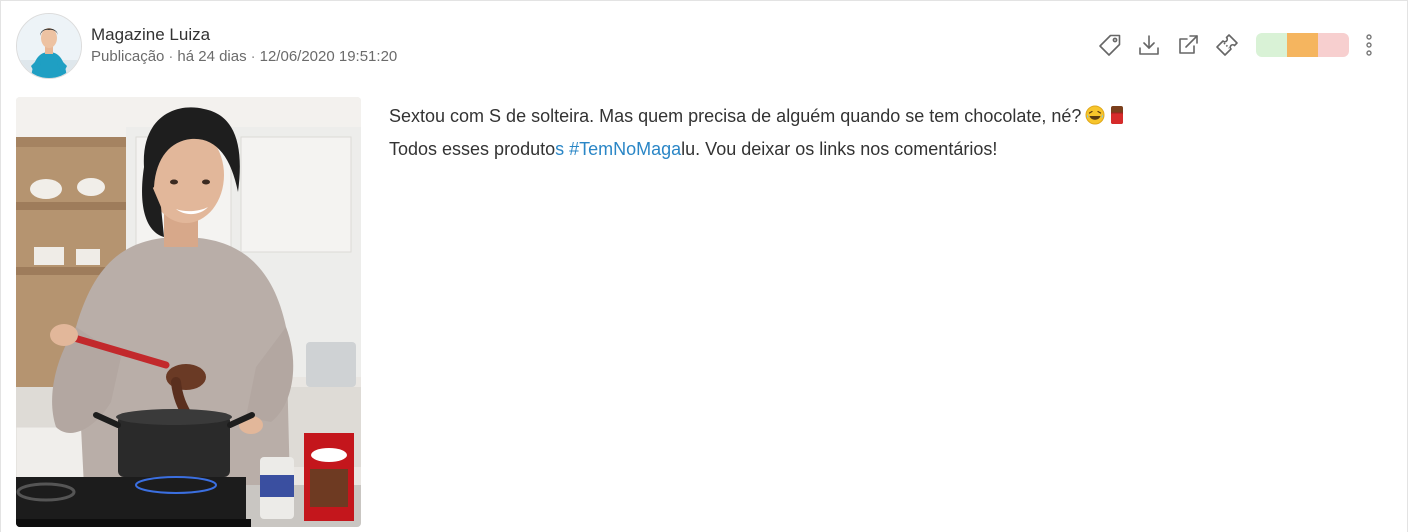 Image resolution: width=1410 pixels, height=532 pixels. What do you see at coordinates (839, 149) in the screenshot?
I see `post-text-line-2-end: lu. Vou deixar os links nos comentários!` at bounding box center [839, 149].